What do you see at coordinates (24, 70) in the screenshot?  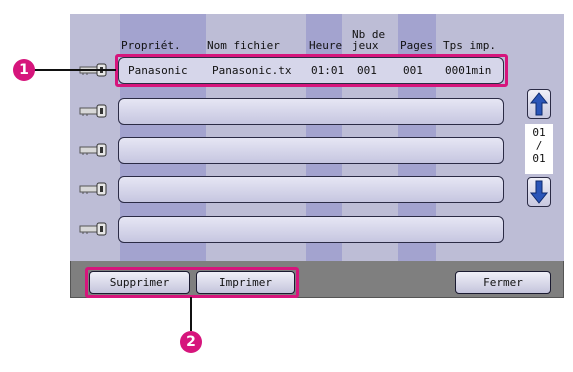 I see `callout-1: 1` at bounding box center [24, 70].